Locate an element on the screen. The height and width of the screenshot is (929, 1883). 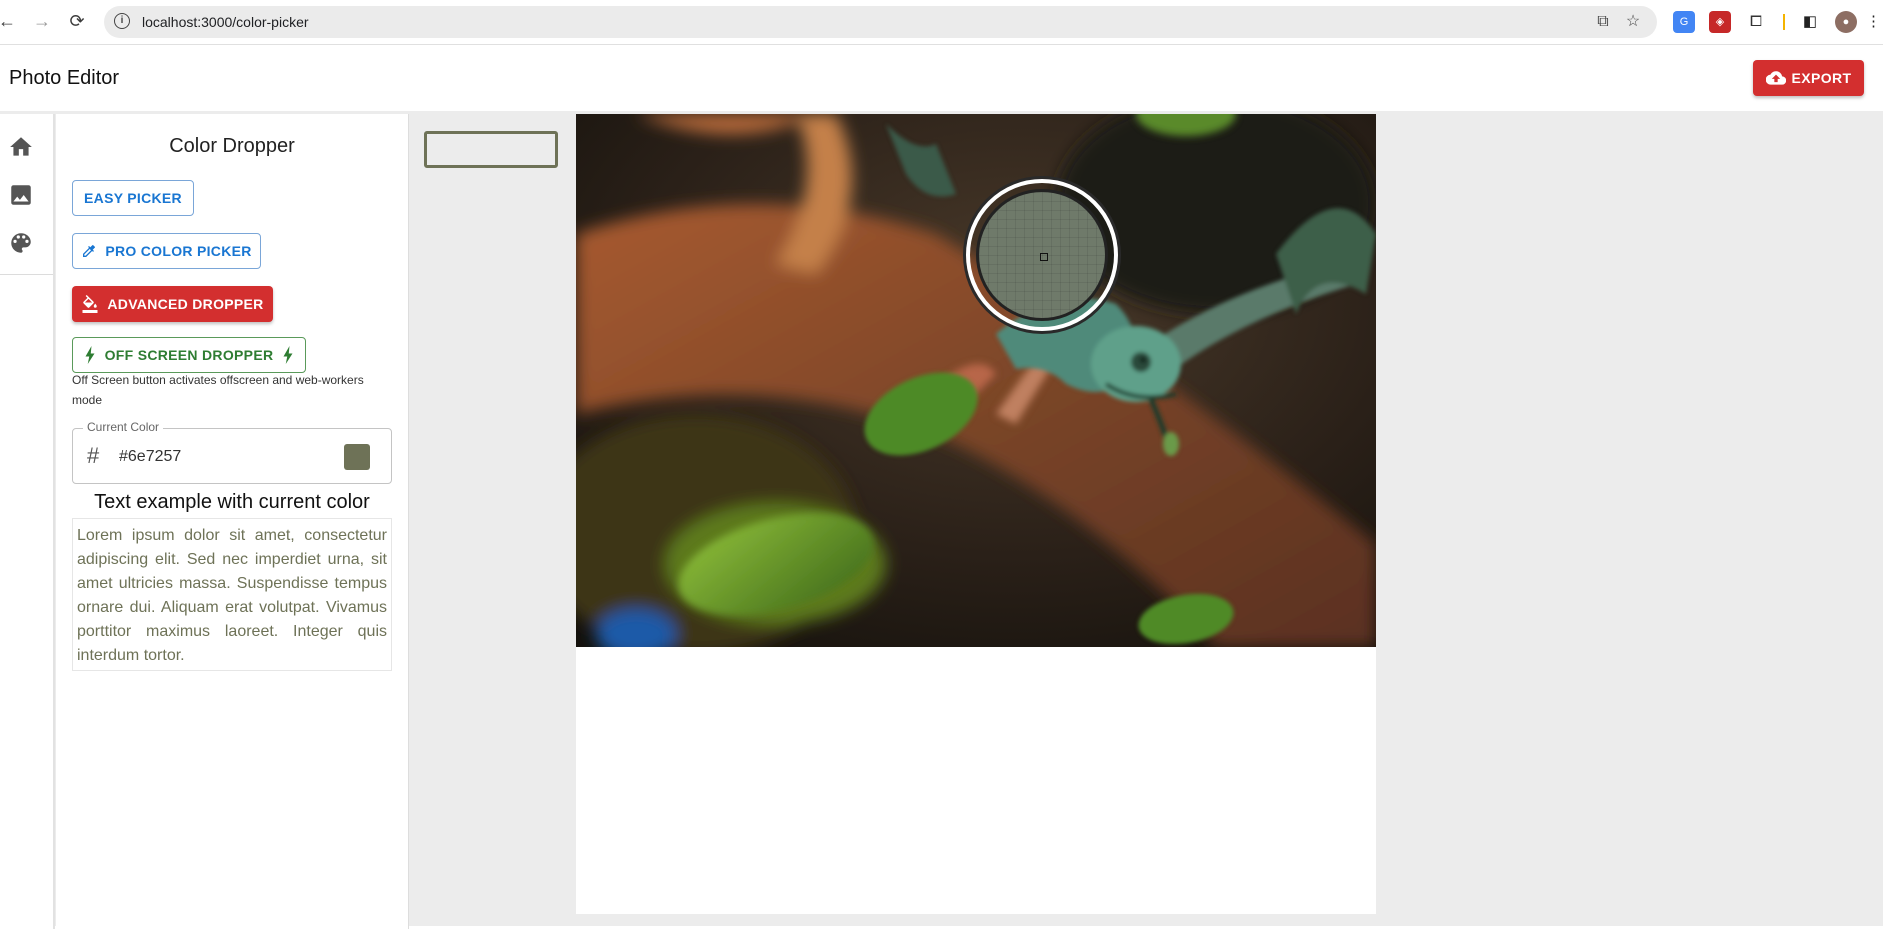
side-panel-icon: ◧ is located at coordinates (1810, 22).